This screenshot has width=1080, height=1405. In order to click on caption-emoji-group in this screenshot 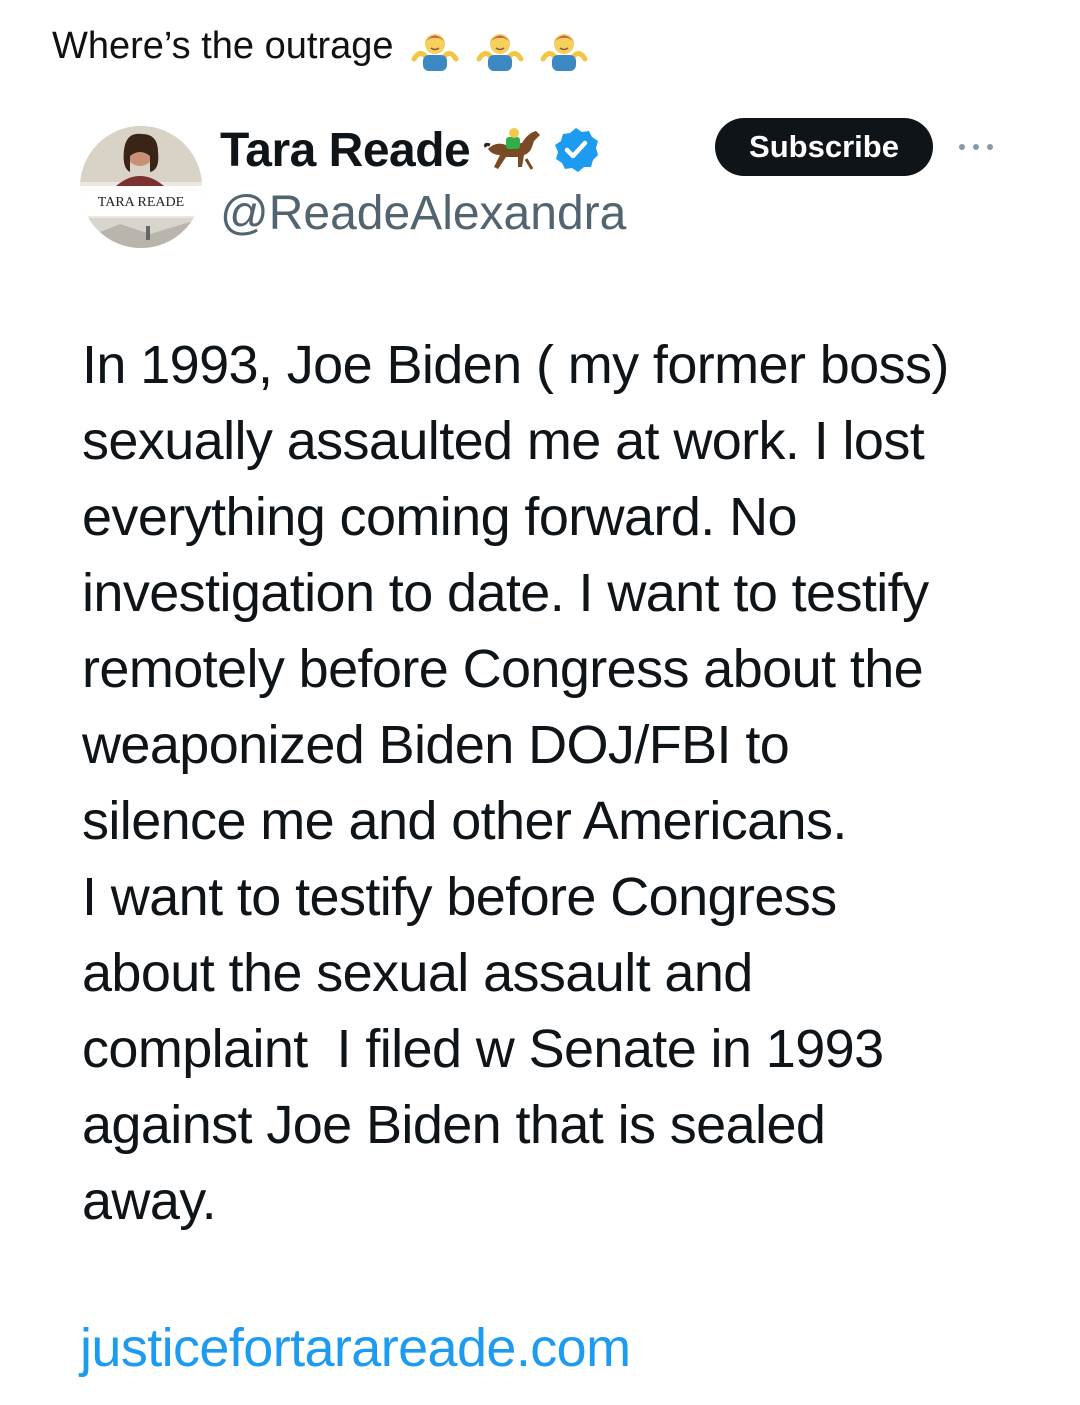, I will do `click(501, 48)`.